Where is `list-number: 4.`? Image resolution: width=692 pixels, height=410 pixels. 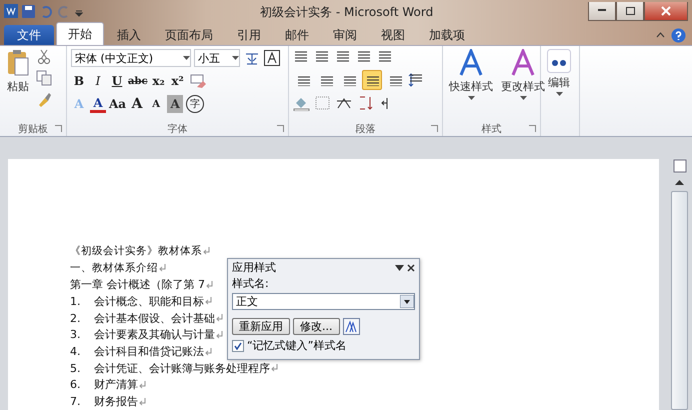
list-number: 4. is located at coordinates (76, 351).